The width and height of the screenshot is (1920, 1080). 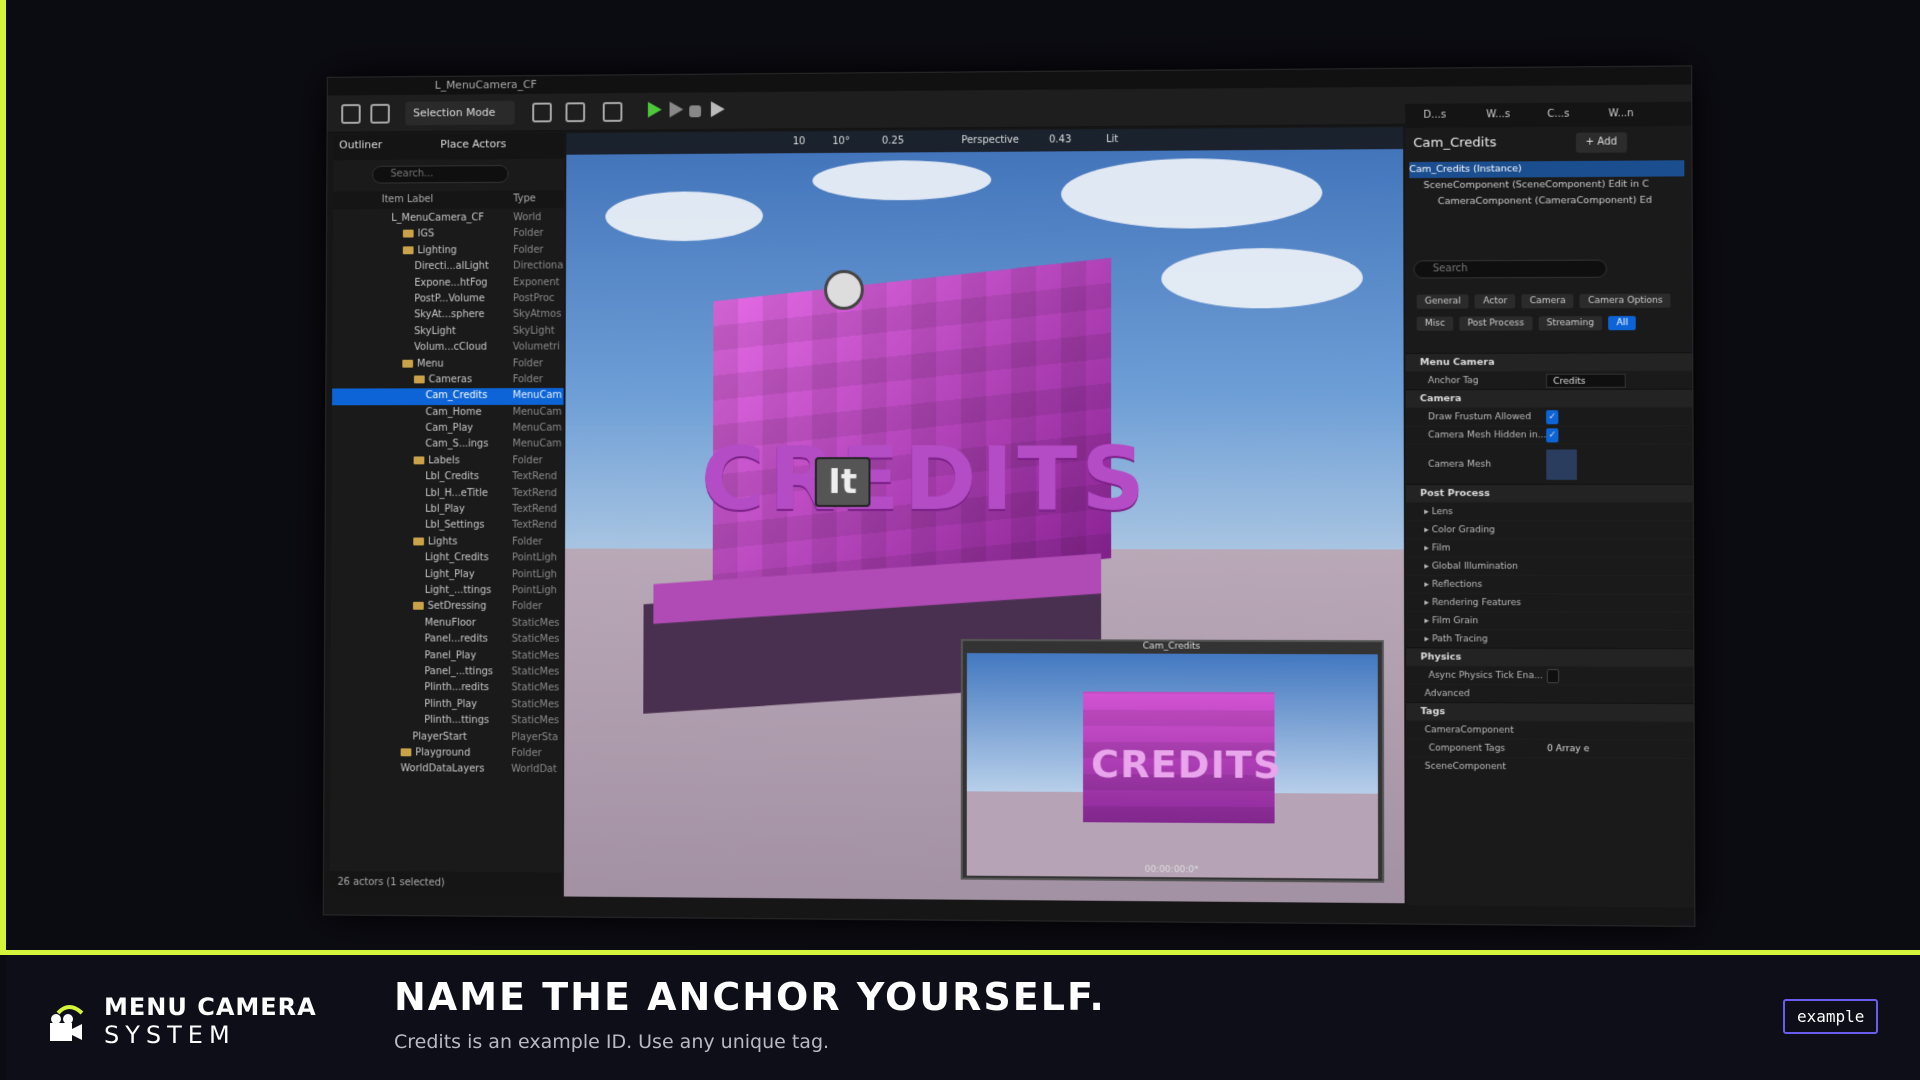 I want to click on camera-speed-value: 0.43, so click(x=1060, y=139).